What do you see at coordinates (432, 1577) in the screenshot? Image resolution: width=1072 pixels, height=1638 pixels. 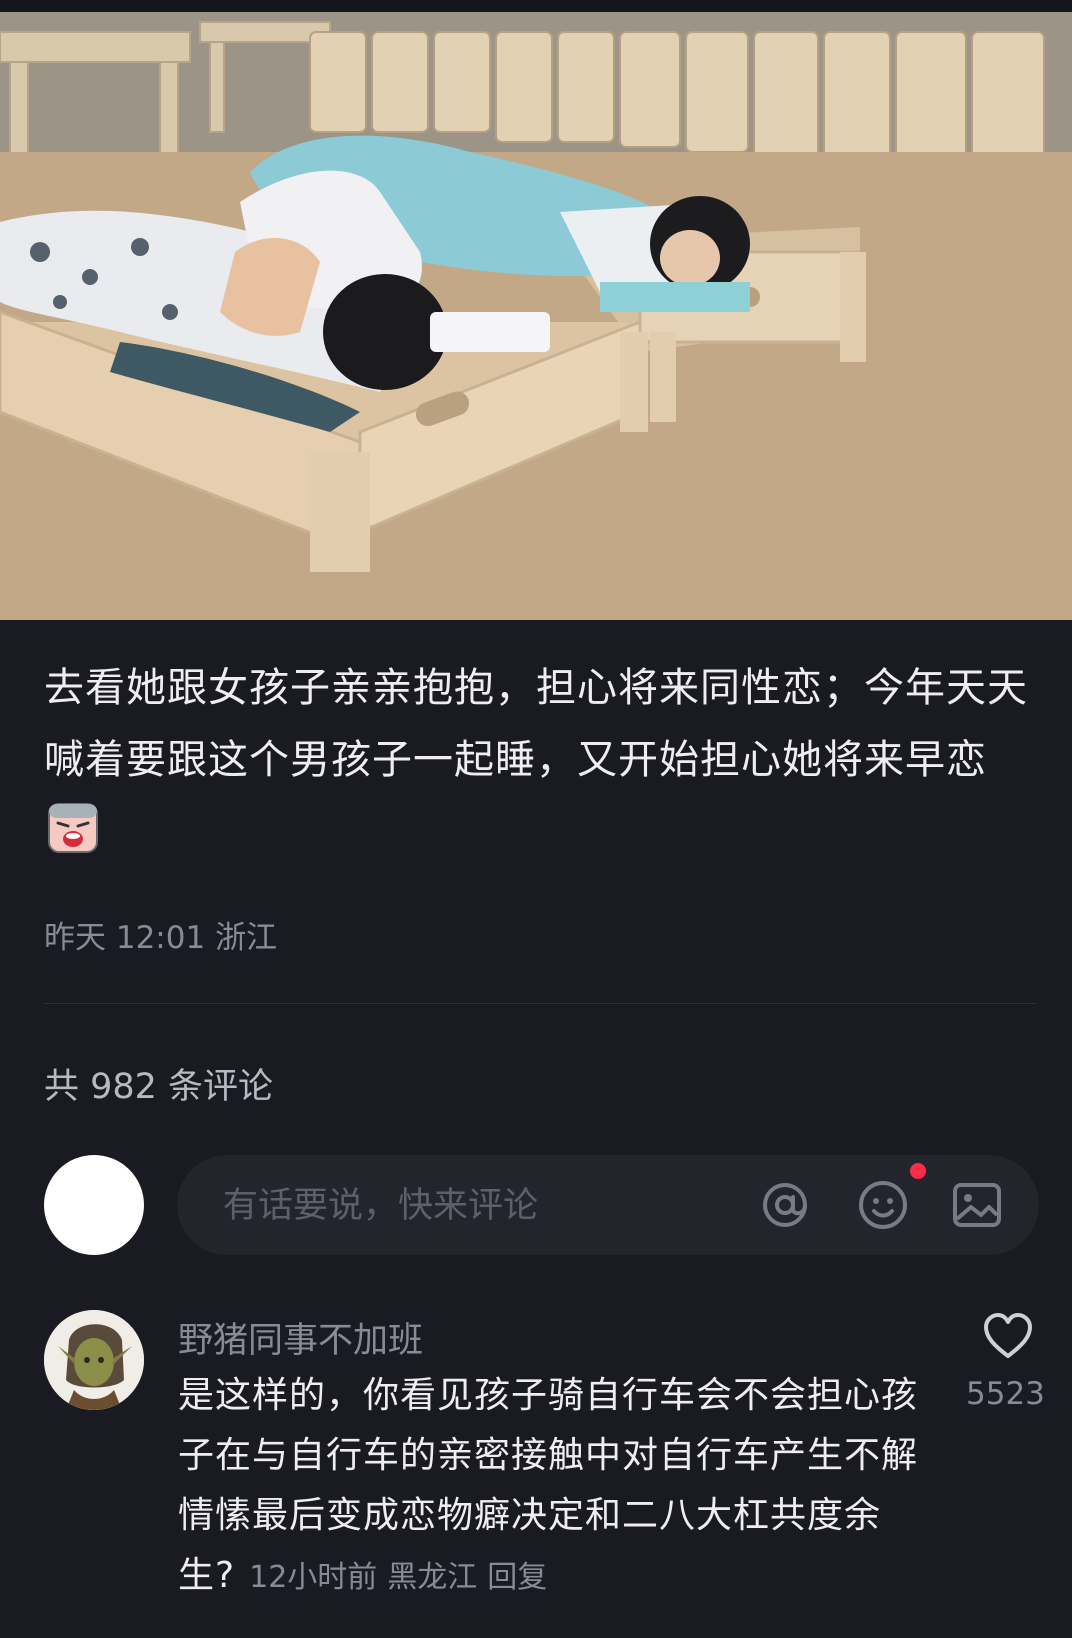 I see `comment-location: 黑龙江` at bounding box center [432, 1577].